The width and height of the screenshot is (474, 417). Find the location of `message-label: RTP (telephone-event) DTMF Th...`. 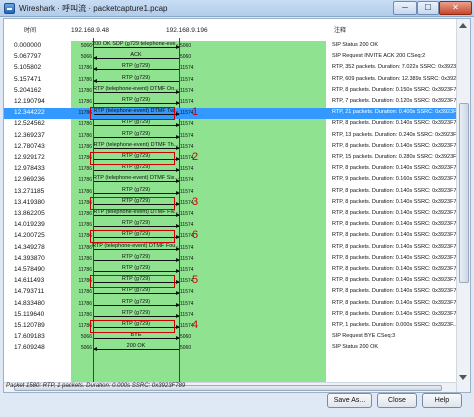

message-label: RTP (telephone-event) DTMF Th... is located at coordinates (136, 144).